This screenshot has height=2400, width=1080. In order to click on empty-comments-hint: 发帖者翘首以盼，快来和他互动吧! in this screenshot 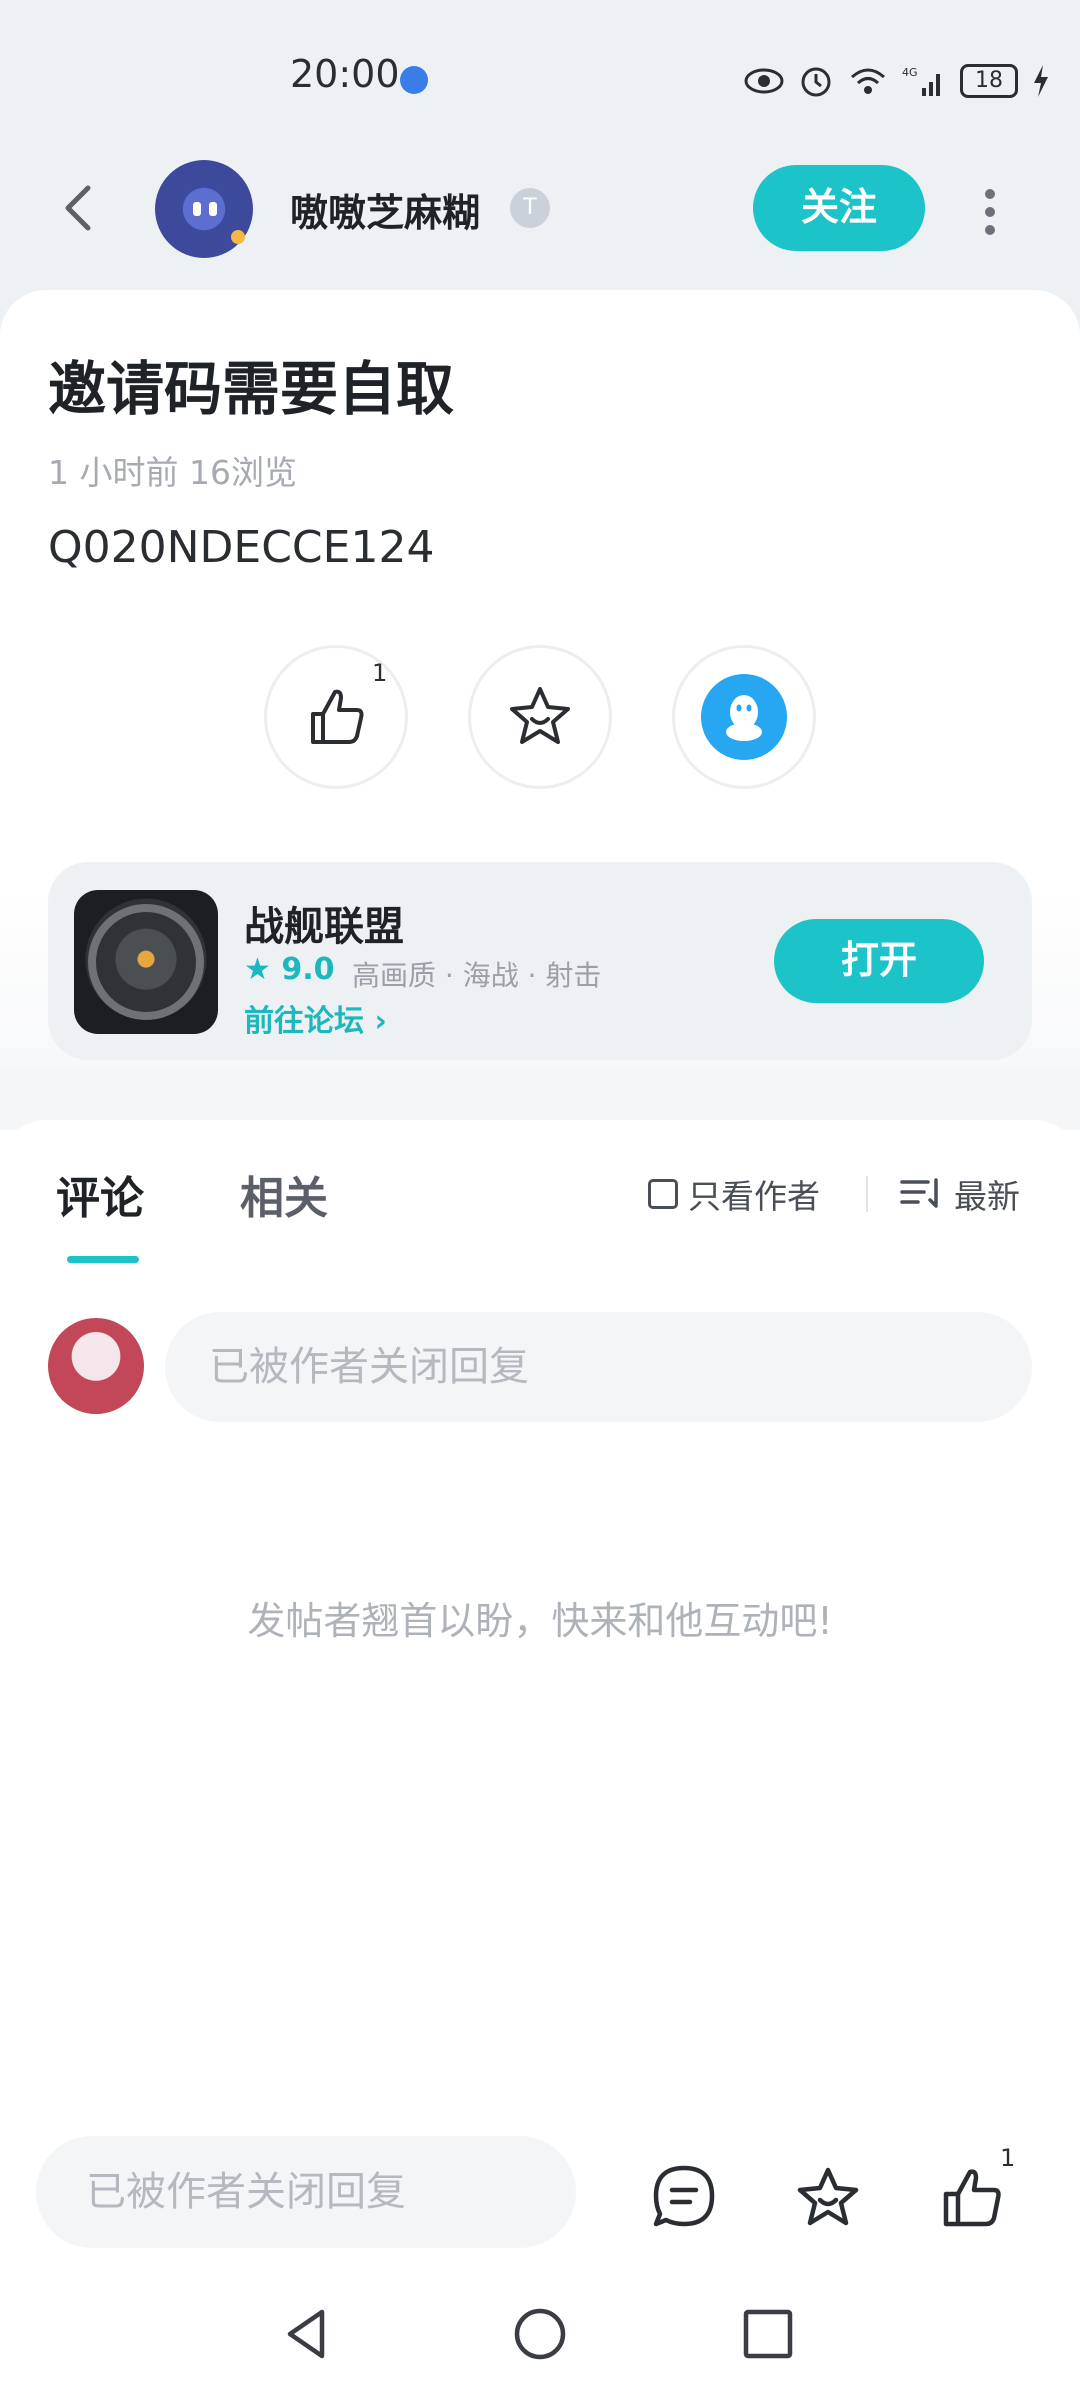, I will do `click(540, 1621)`.